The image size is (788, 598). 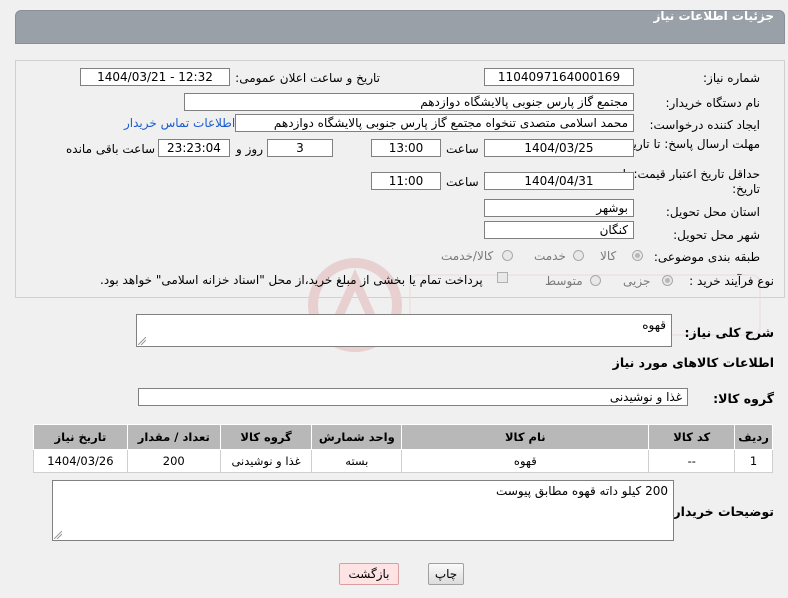 What do you see at coordinates (582, 491) in the screenshot?
I see `buyer-notes-text: 200 کیلو داته قهوه مطابق پیوست` at bounding box center [582, 491].